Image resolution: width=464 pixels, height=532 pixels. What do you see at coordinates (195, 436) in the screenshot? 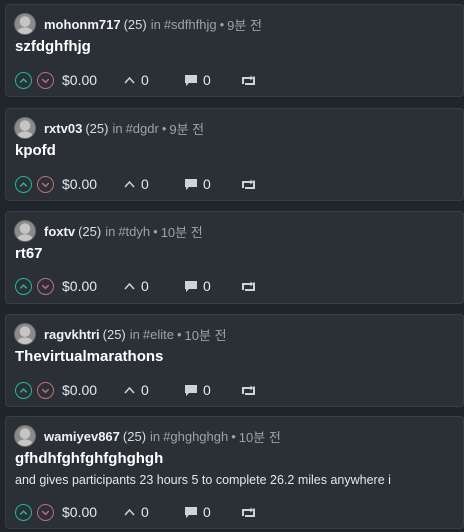
I see `community-tag: #ghghghgh` at bounding box center [195, 436].